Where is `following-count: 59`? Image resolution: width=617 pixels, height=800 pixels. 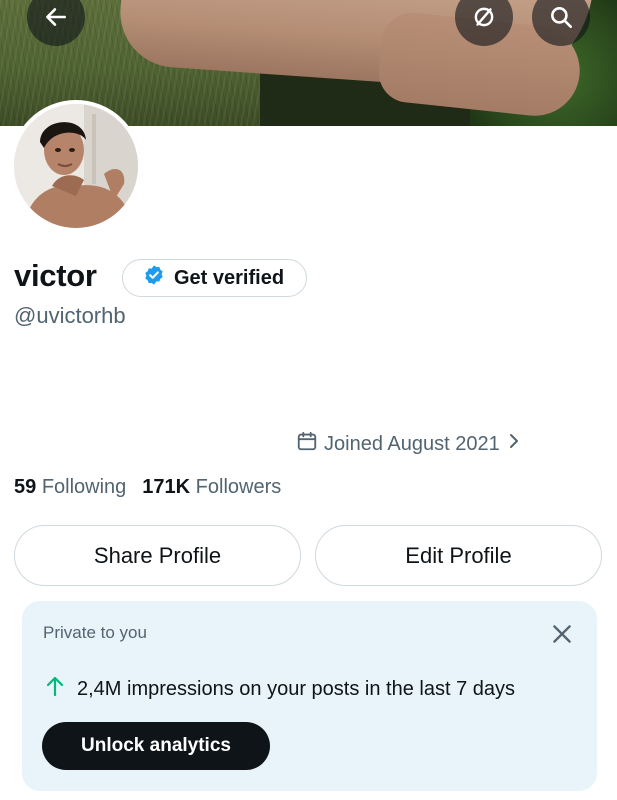
following-count: 59 is located at coordinates (25, 487).